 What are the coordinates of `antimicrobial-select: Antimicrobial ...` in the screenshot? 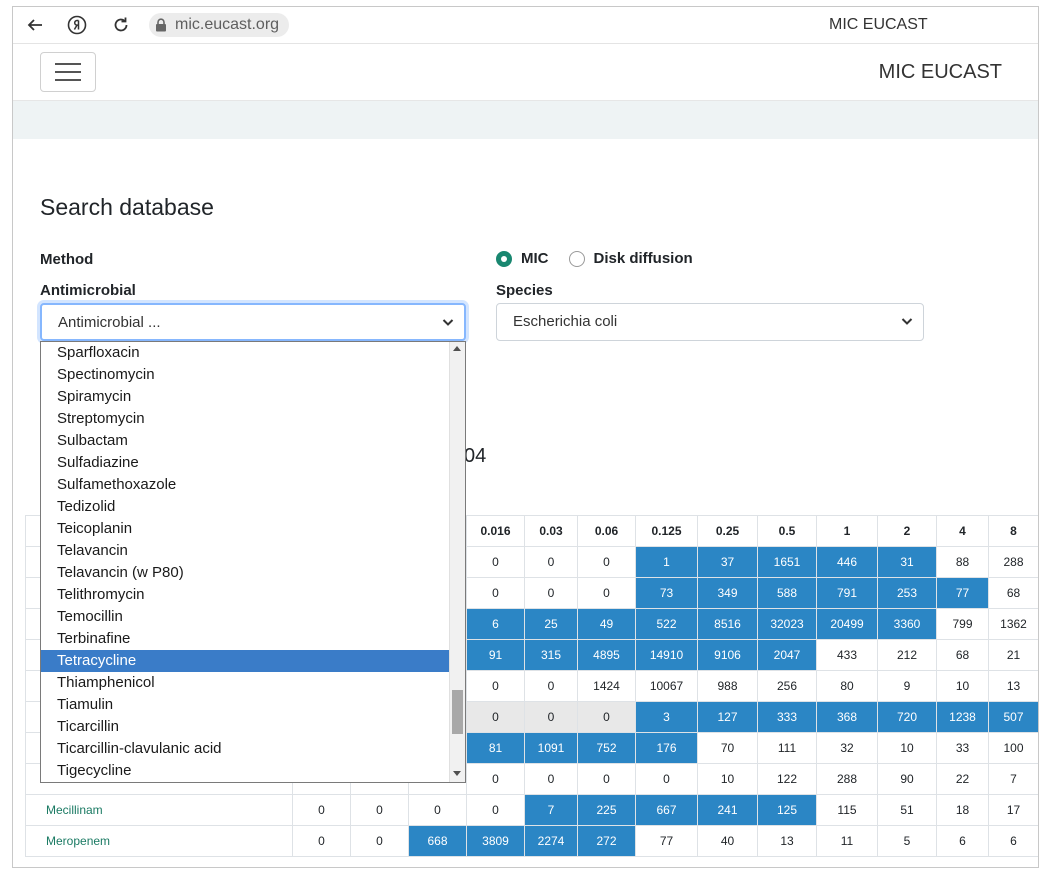 It's located at (253, 322).